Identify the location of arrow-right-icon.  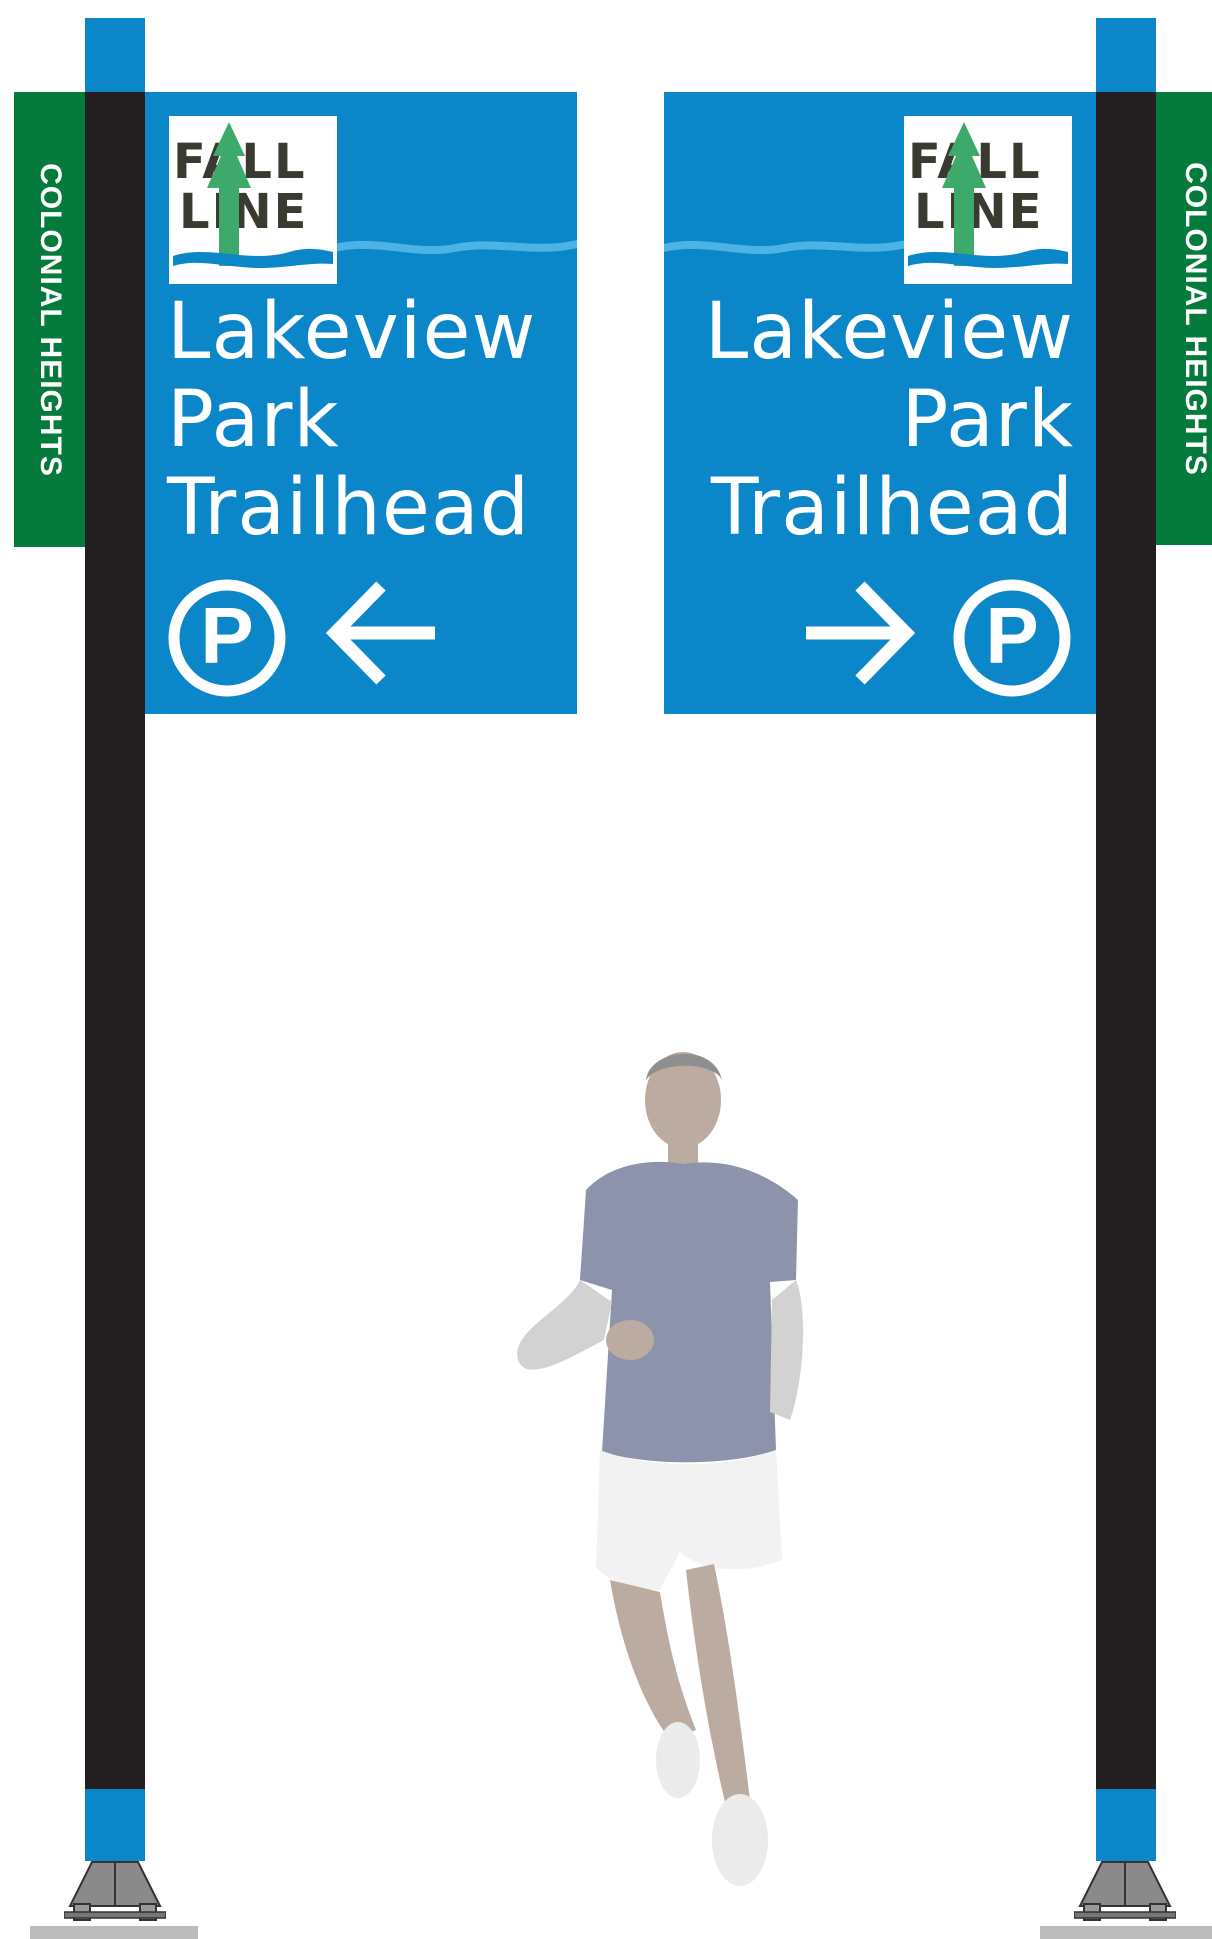
(861, 633).